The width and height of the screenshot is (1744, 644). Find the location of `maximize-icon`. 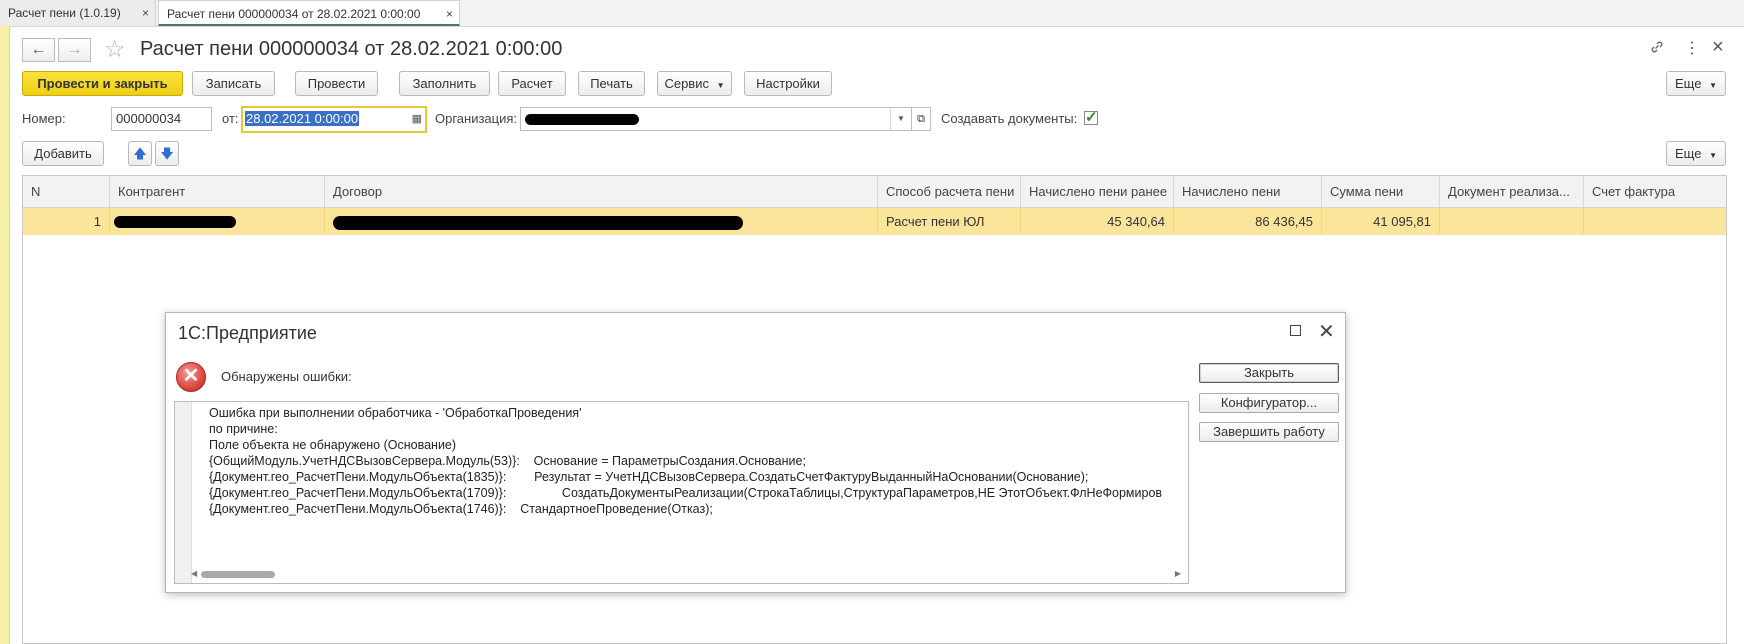

maximize-icon is located at coordinates (1295, 330).